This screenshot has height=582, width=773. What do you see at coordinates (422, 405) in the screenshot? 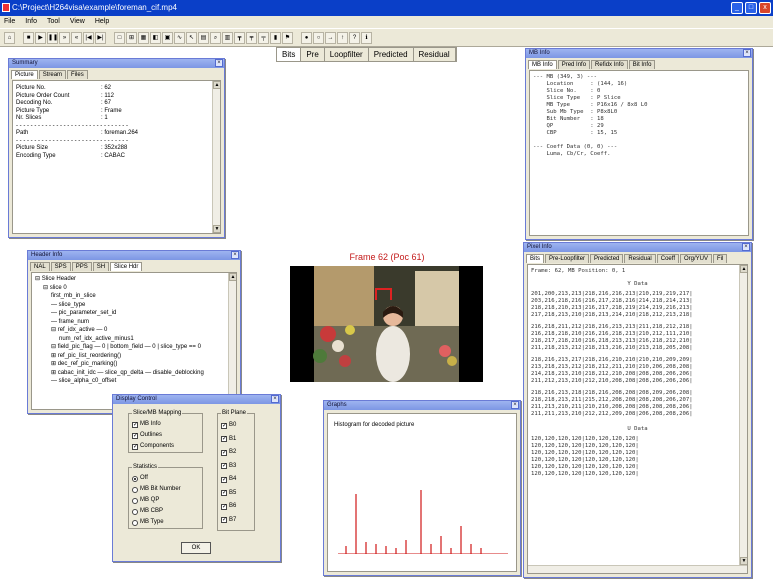
I see `graphs-title-bar: Graphs ×` at bounding box center [422, 405].